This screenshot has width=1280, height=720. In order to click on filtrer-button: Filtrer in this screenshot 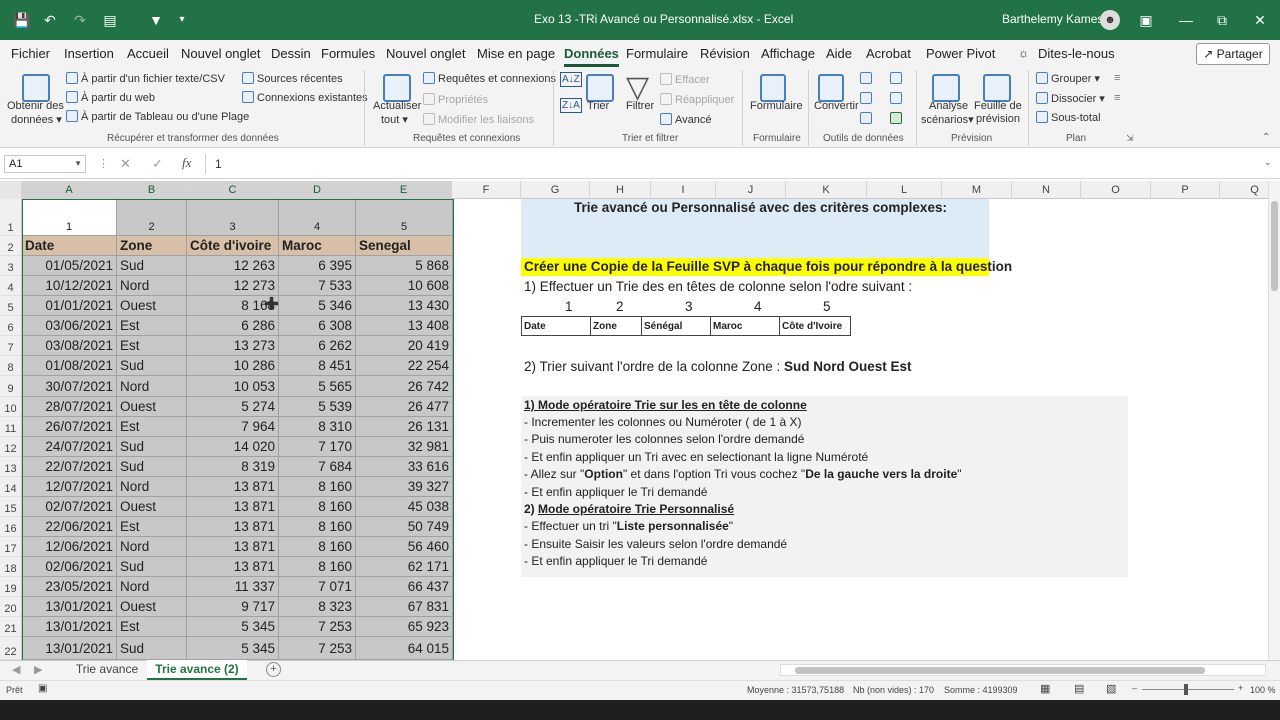, I will do `click(640, 106)`.